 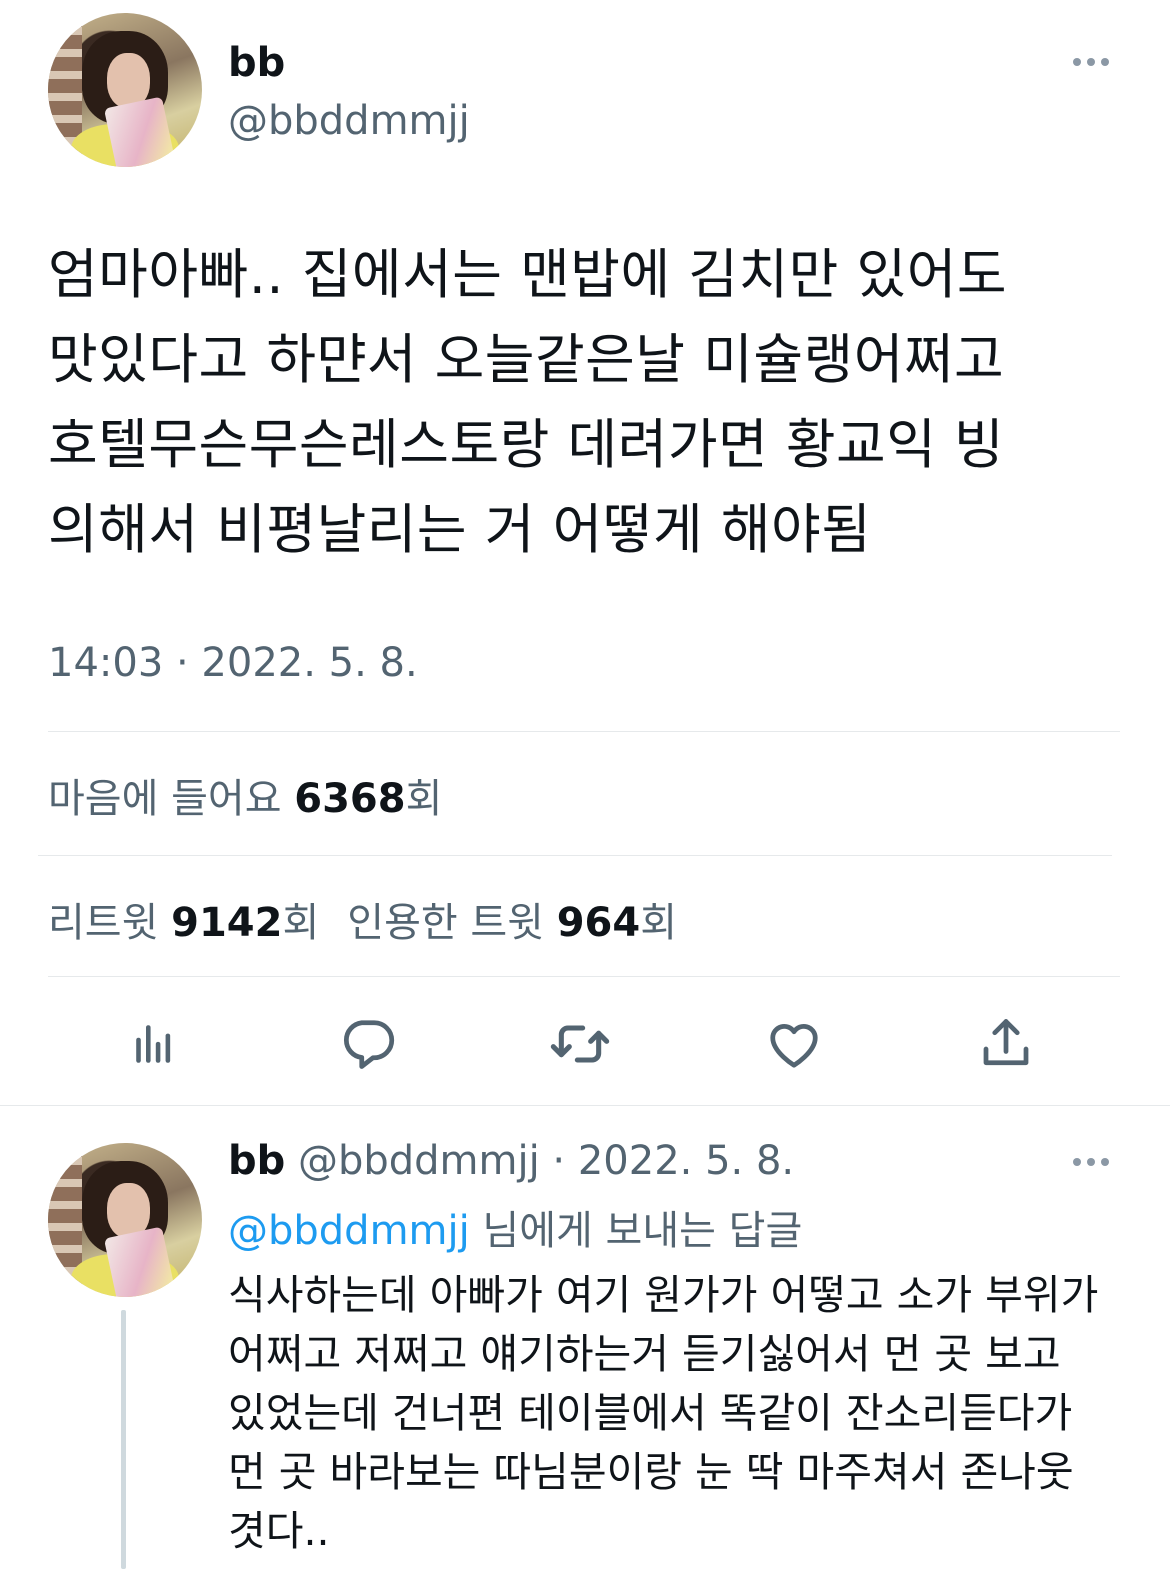 What do you see at coordinates (794, 1044) in the screenshot?
I see `like-icon` at bounding box center [794, 1044].